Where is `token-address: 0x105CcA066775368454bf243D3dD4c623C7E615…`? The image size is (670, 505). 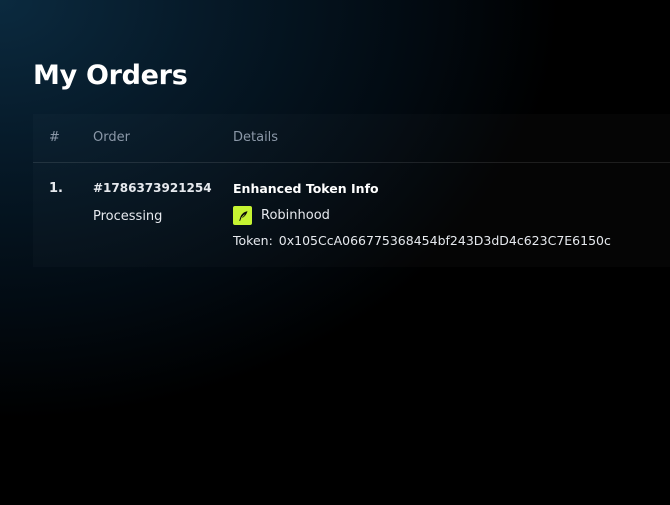 token-address: 0x105CcA066775368454bf243D3dD4c623C7E615… is located at coordinates (445, 240).